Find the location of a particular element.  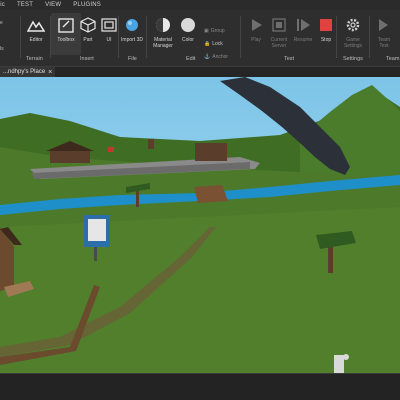

editor-label: Editor is located at coordinates (36, 40).